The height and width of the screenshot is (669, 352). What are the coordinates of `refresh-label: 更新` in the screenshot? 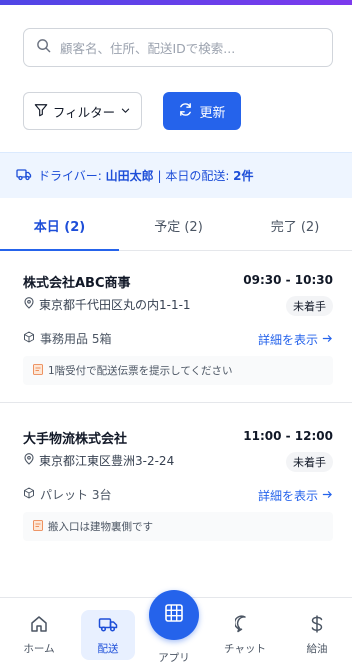 It's located at (212, 113).